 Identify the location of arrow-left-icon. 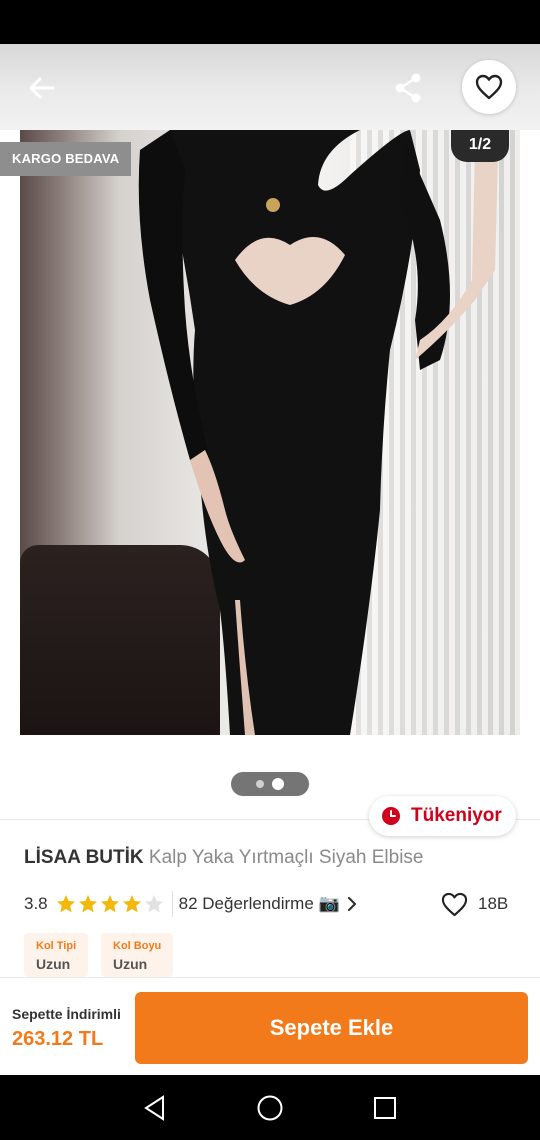
(42, 88).